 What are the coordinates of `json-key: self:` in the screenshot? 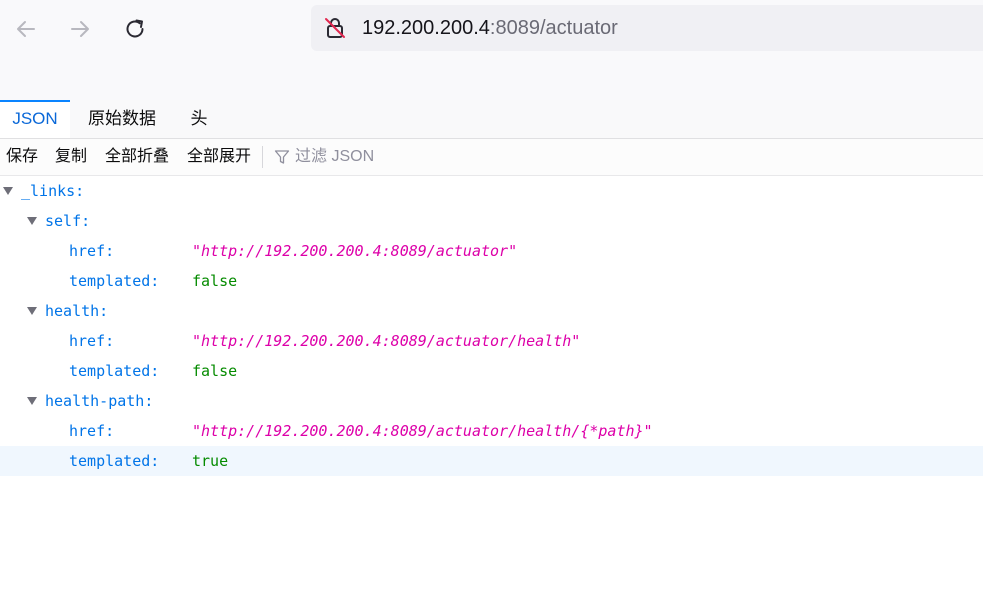 It's located at (68, 221).